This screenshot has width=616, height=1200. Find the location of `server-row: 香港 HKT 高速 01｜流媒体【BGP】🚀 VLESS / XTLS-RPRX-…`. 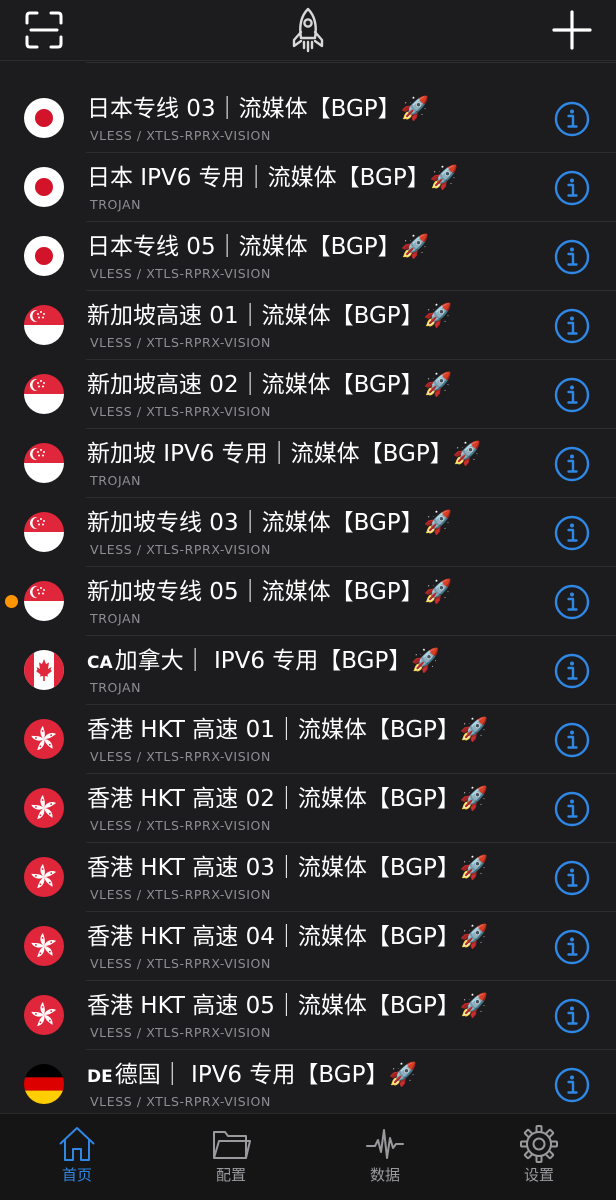

server-row: 香港 HKT 高速 01｜流媒体【BGP】🚀 VLESS / XTLS-RPRX-… is located at coordinates (308, 739).